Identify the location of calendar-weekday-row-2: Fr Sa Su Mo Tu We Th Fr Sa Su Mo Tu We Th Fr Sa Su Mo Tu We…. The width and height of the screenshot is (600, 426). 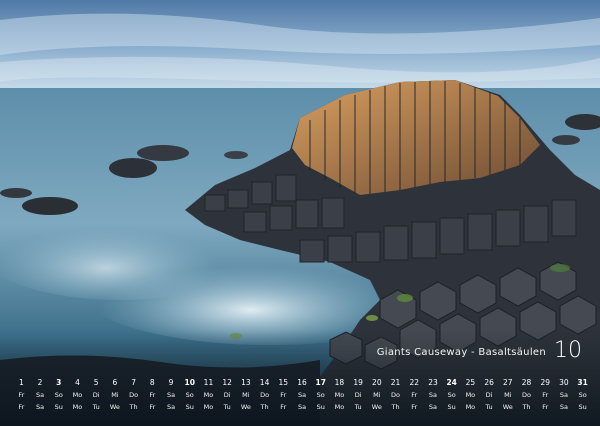
(302, 407).